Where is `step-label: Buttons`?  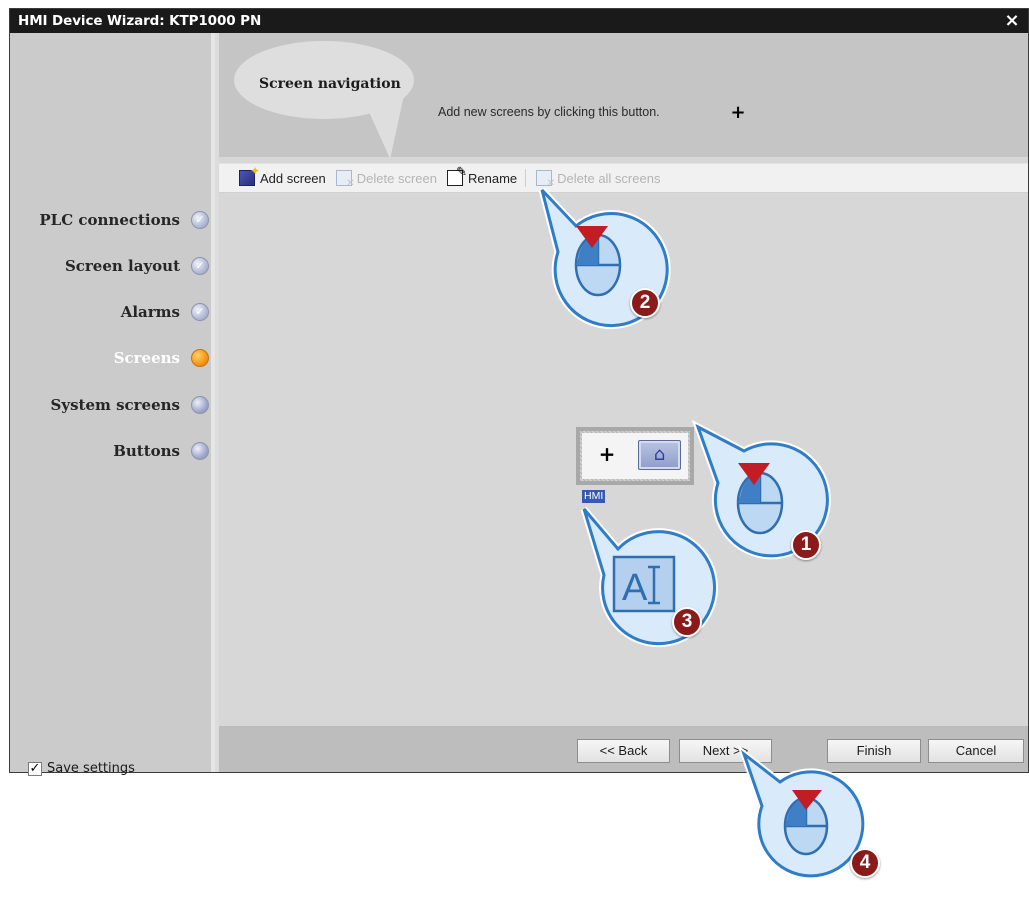
step-label: Buttons is located at coordinates (146, 451).